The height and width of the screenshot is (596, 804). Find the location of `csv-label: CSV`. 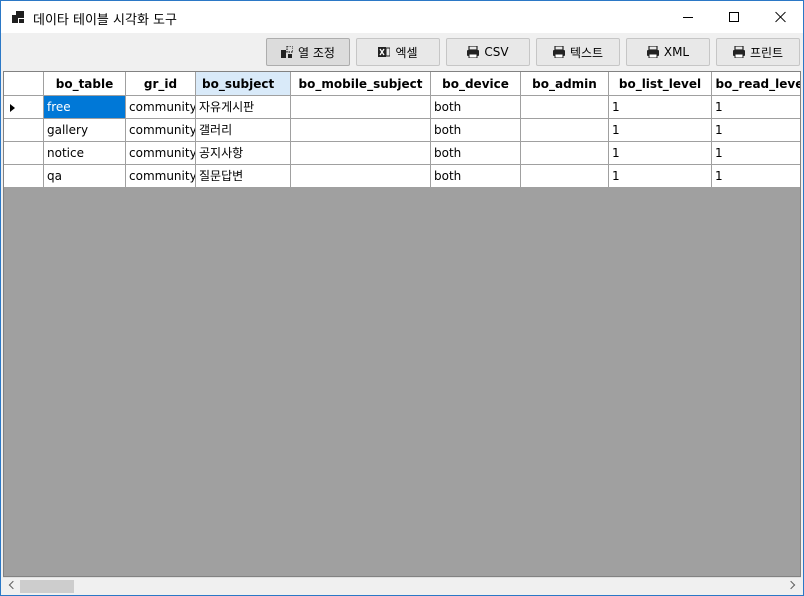

csv-label: CSV is located at coordinates (496, 52).